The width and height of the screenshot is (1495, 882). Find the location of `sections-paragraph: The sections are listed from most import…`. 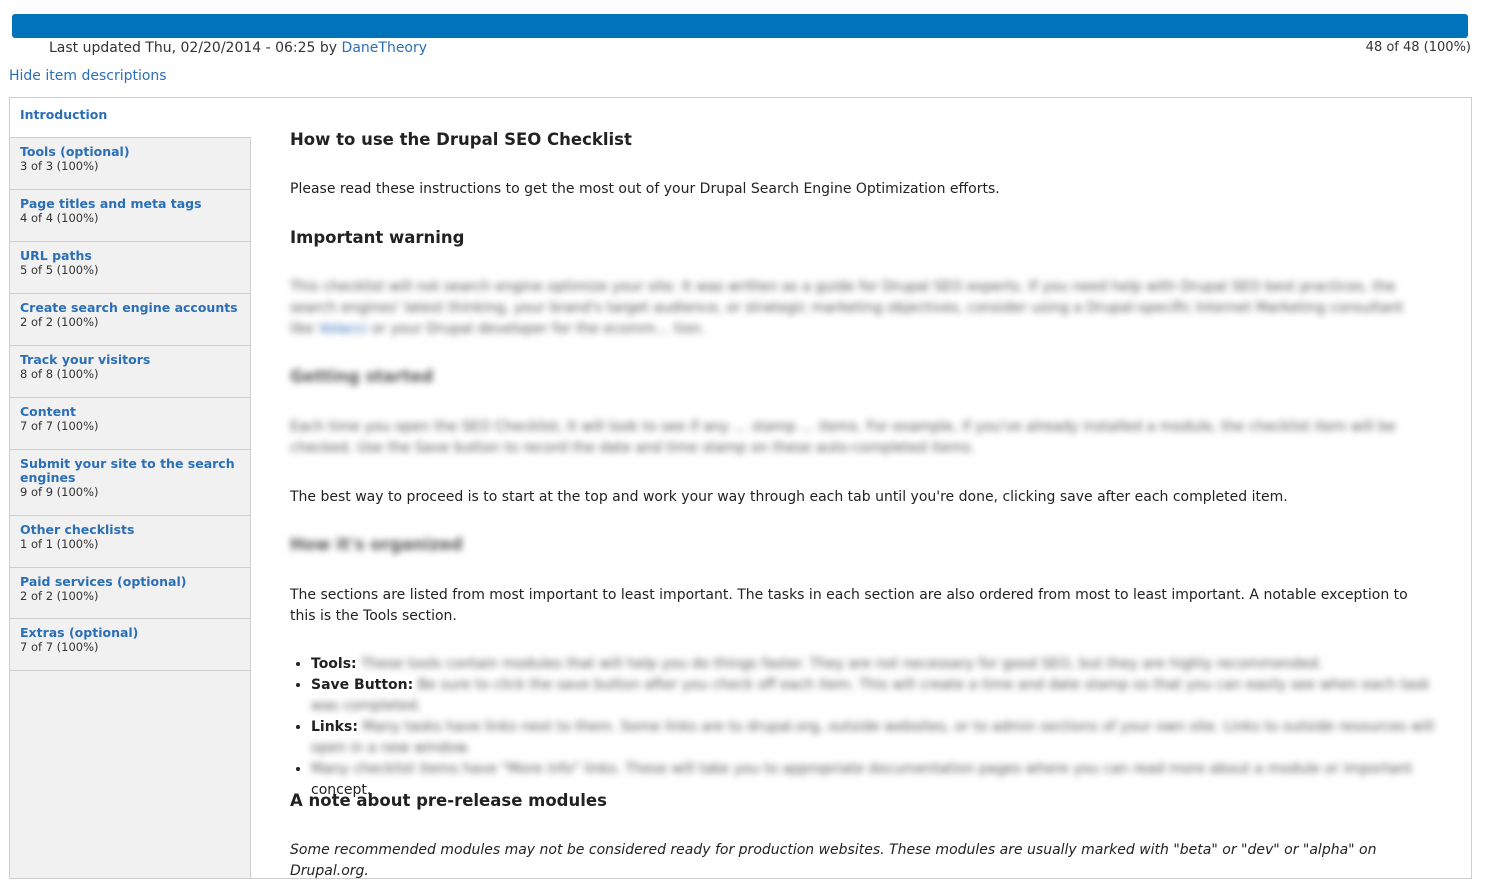

sections-paragraph: The sections are listed from most import… is located at coordinates (849, 605).